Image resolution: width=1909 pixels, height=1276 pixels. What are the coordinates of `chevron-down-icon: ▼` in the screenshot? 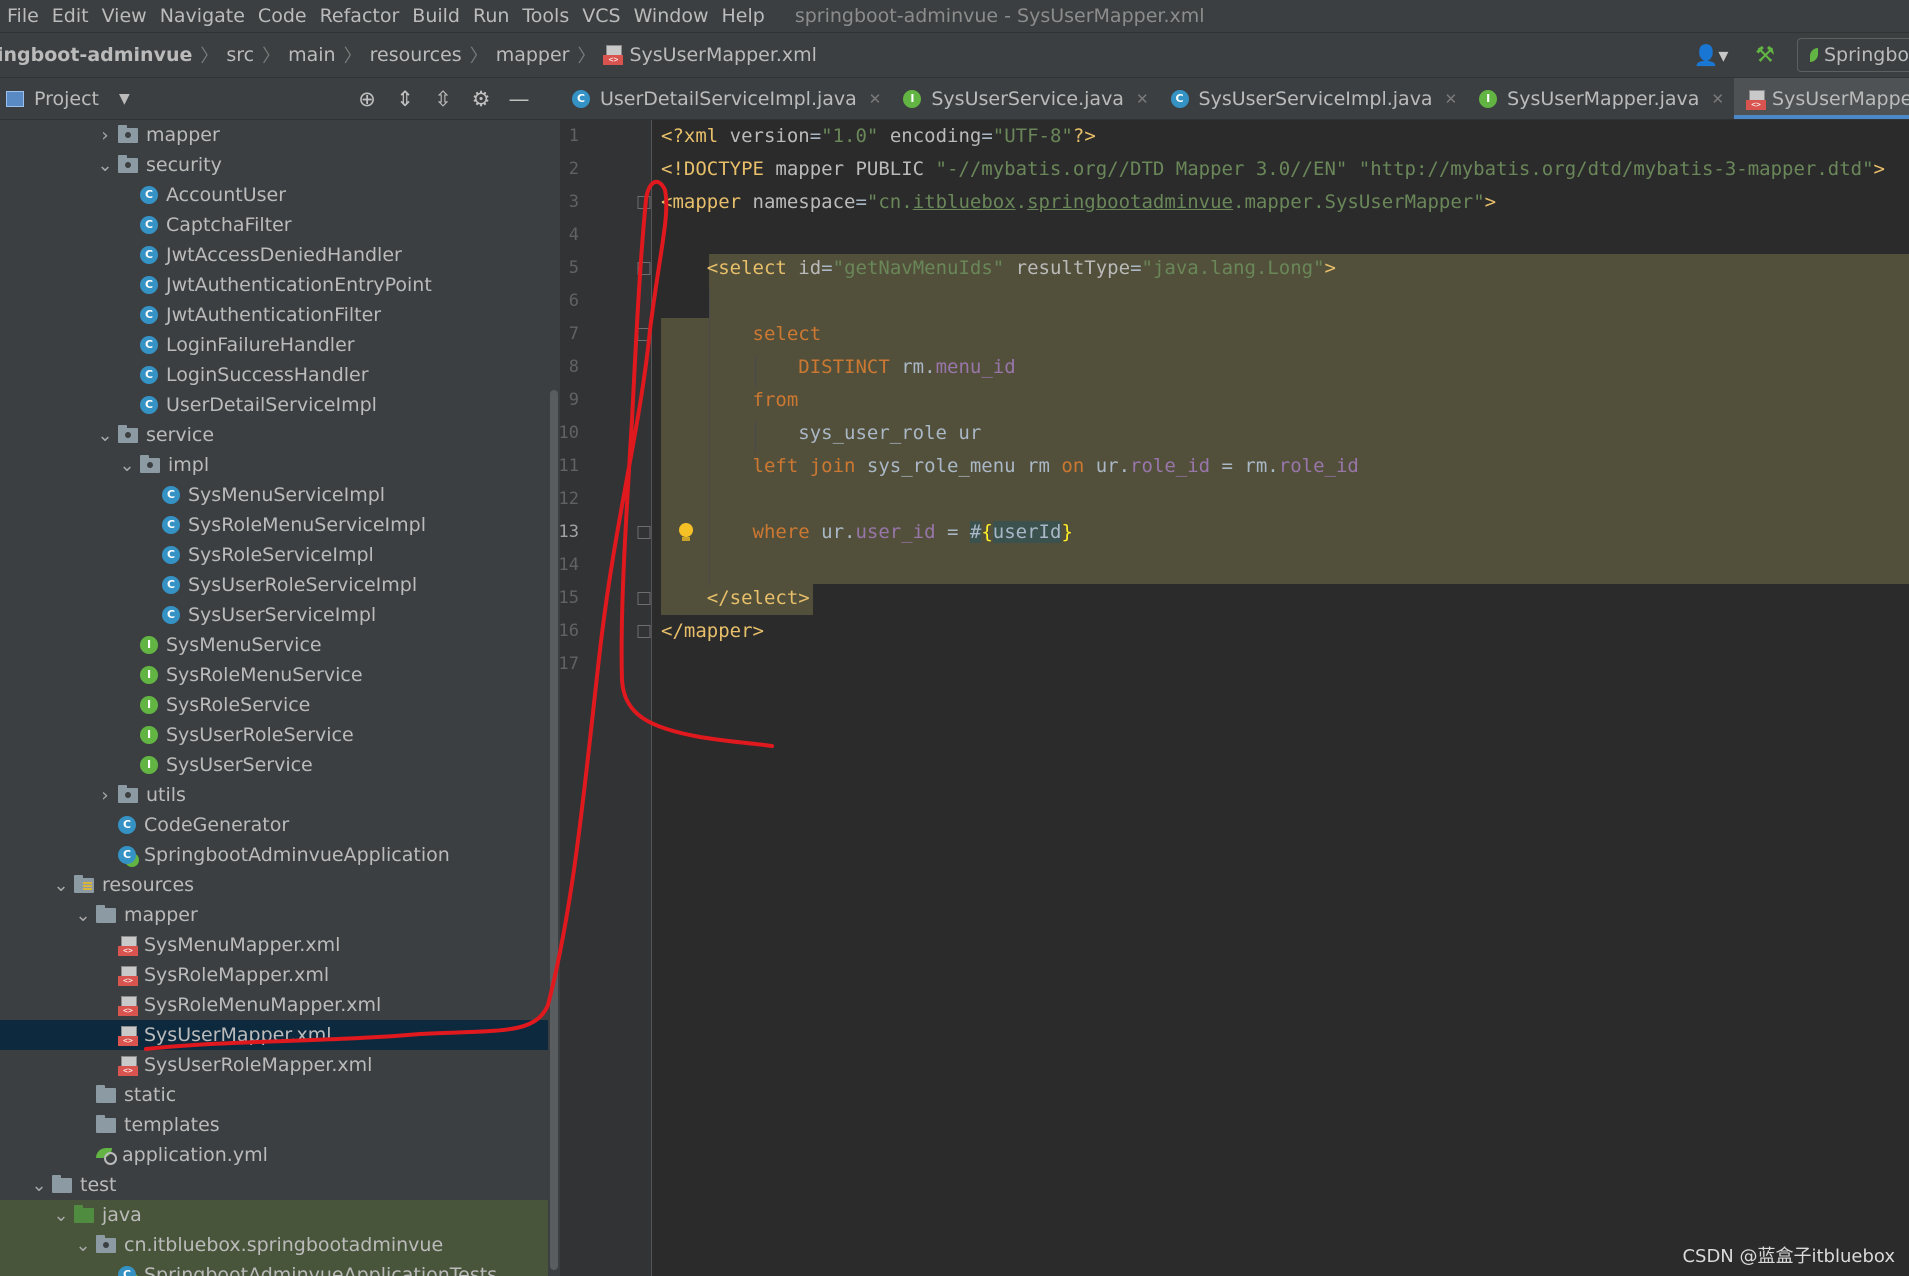 It's located at (124, 99).